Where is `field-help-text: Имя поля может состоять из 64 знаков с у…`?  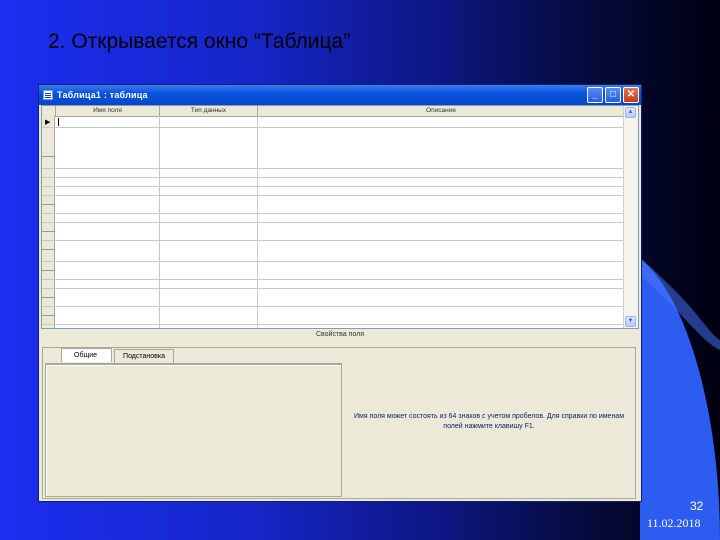
field-help-text: Имя поля может состоять из 64 знаков с у… is located at coordinates (489, 421).